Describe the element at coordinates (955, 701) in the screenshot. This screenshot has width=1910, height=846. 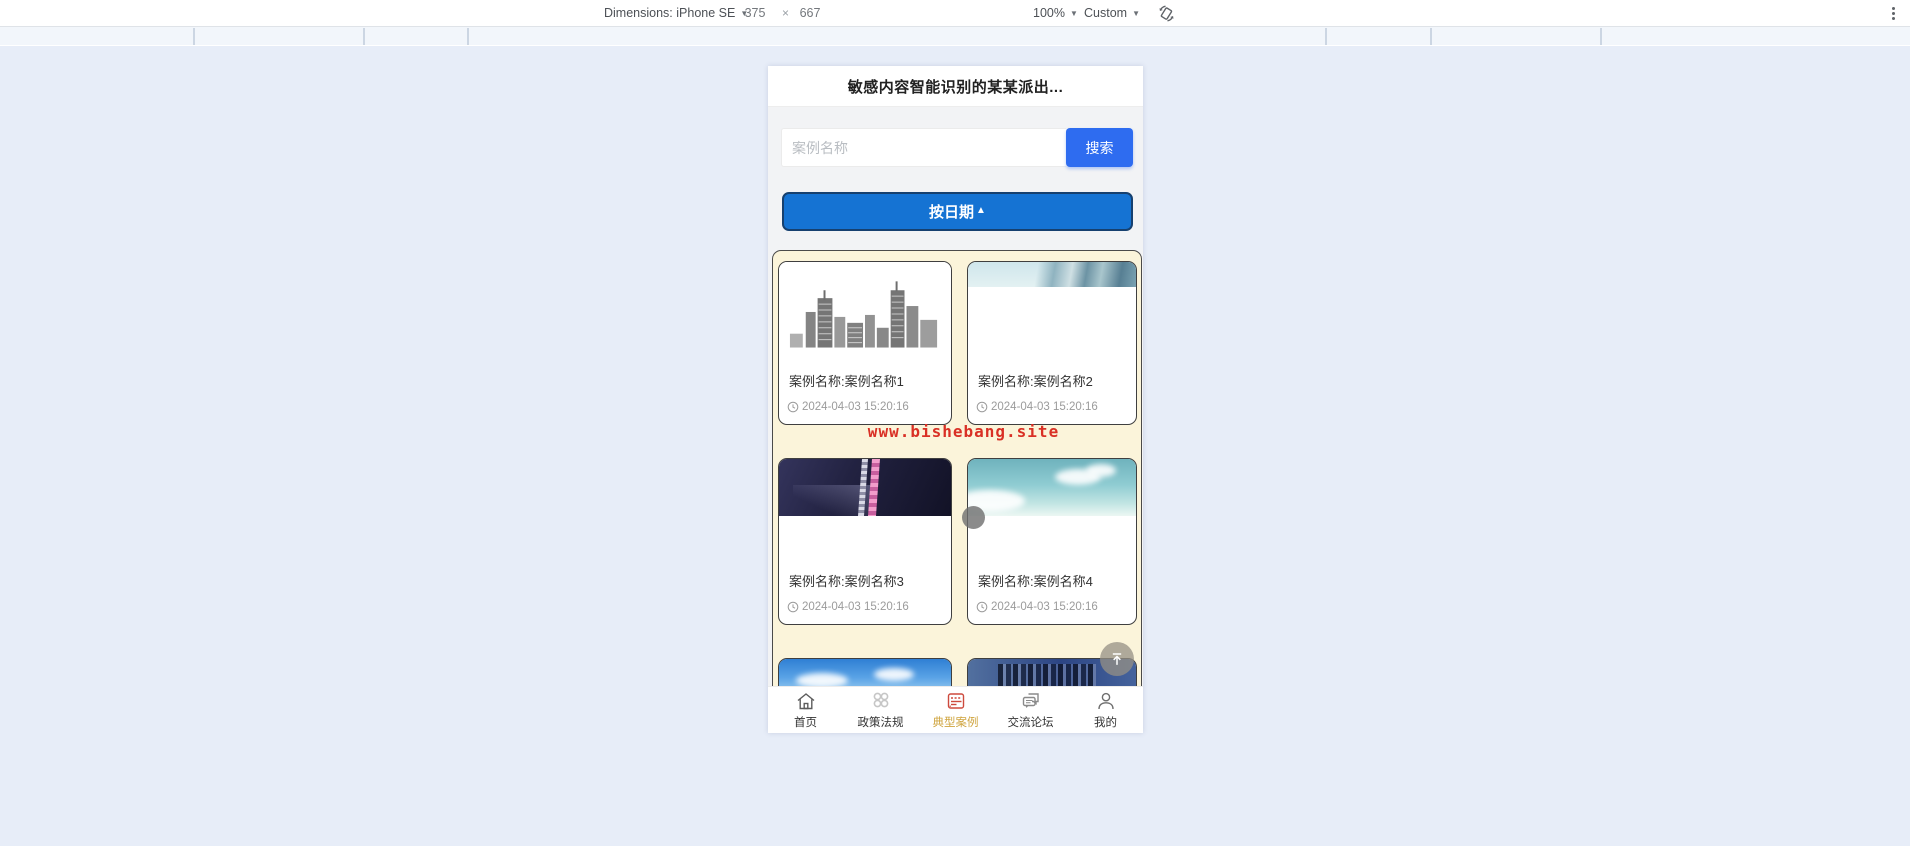
I see `case-list-icon` at that location.